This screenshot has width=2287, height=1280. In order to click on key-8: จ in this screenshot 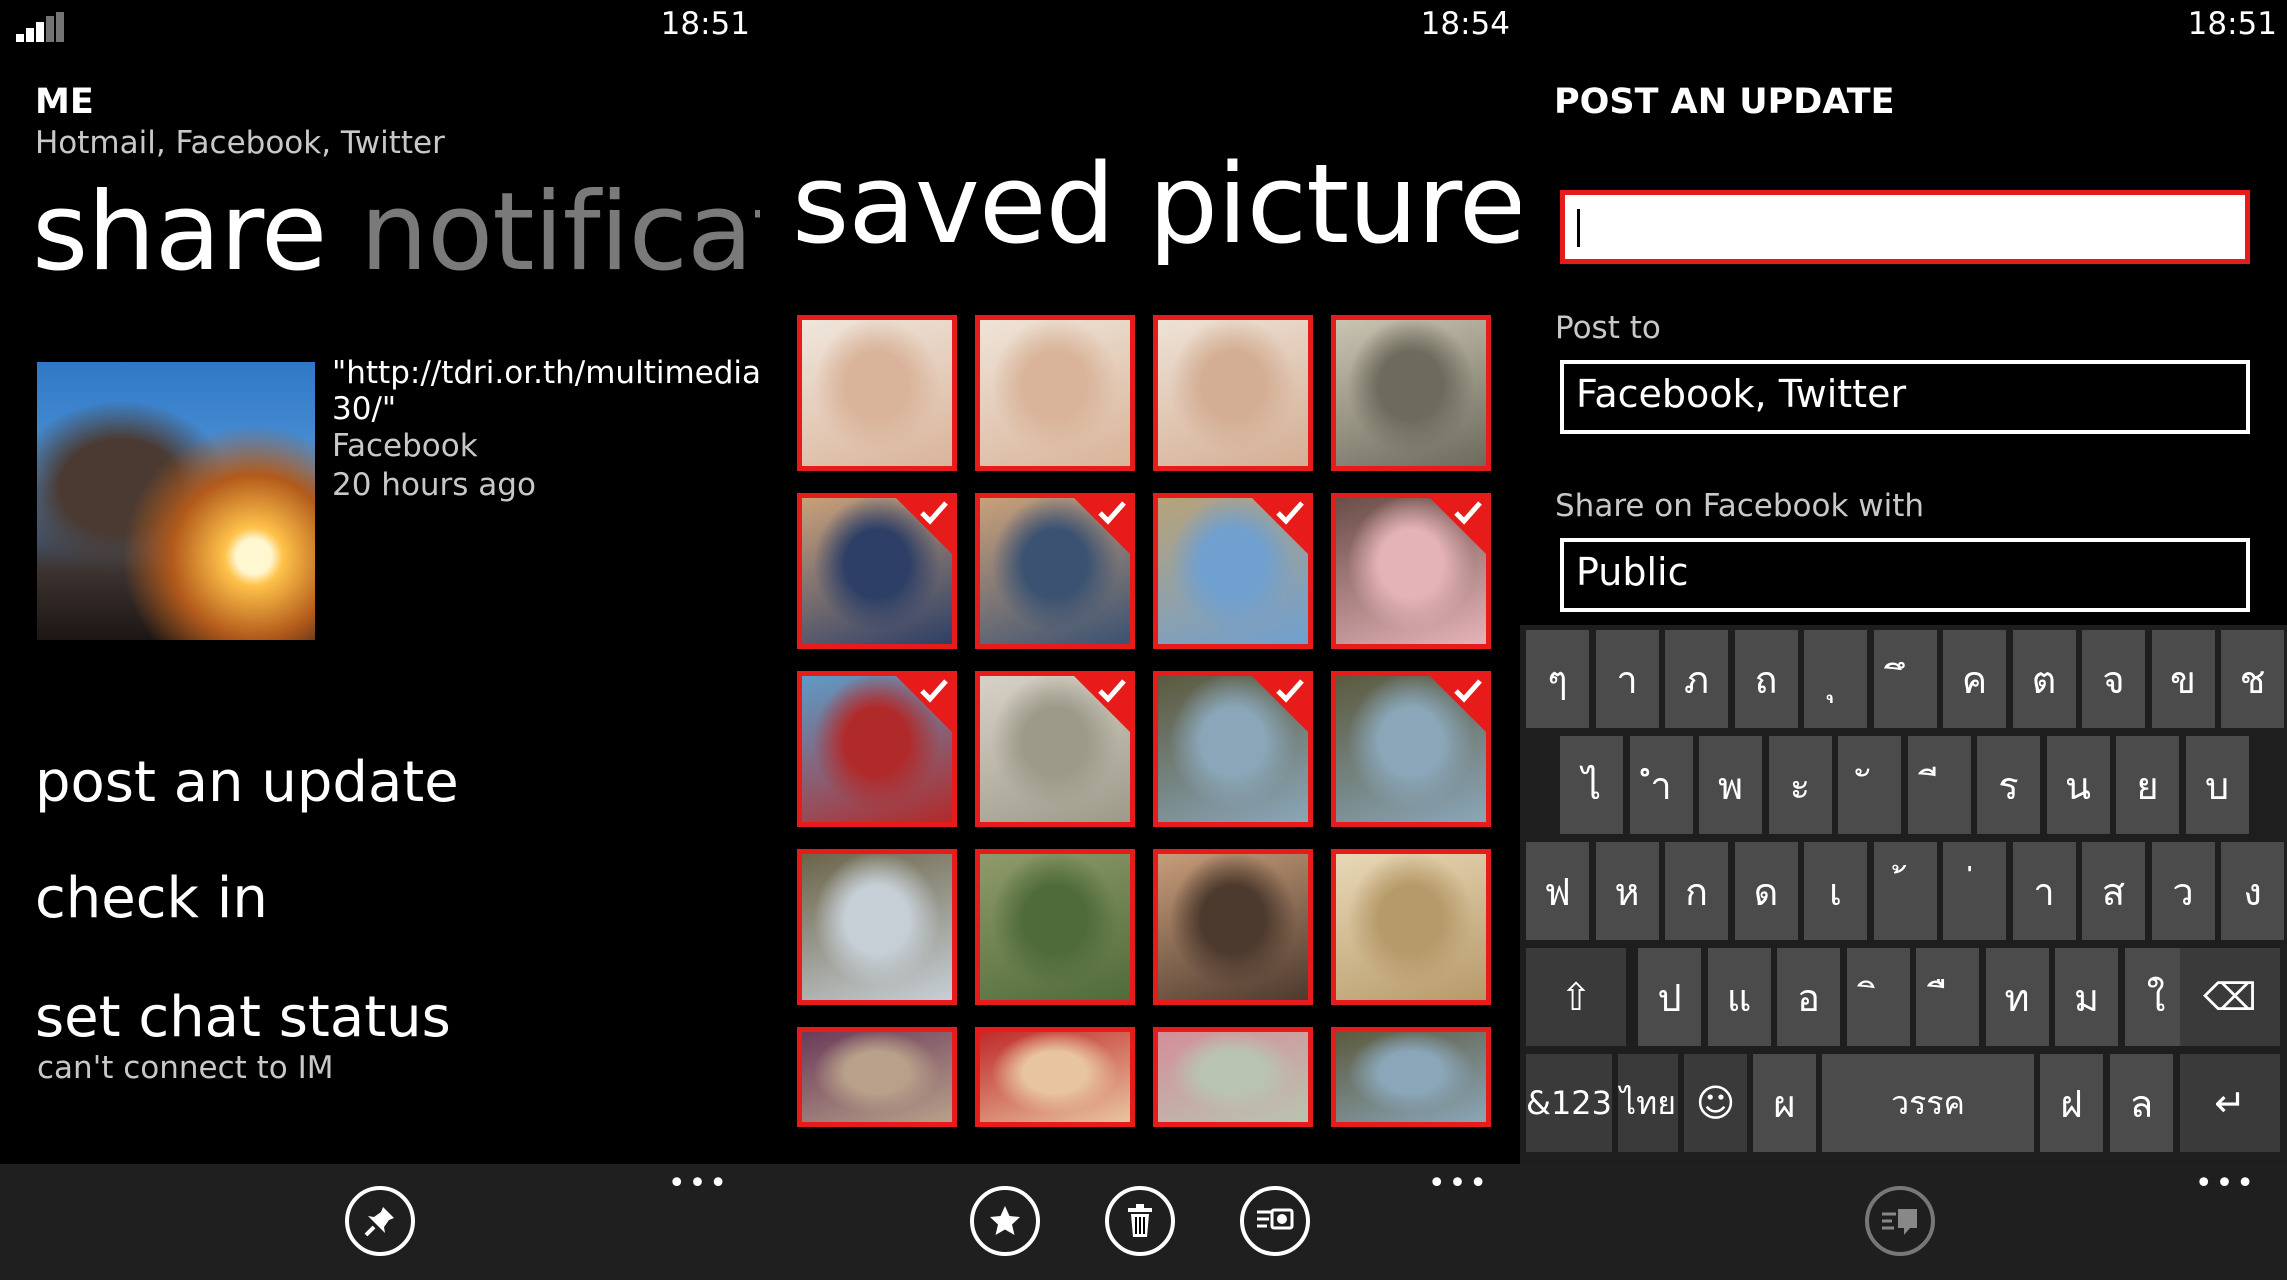, I will do `click(2113, 679)`.